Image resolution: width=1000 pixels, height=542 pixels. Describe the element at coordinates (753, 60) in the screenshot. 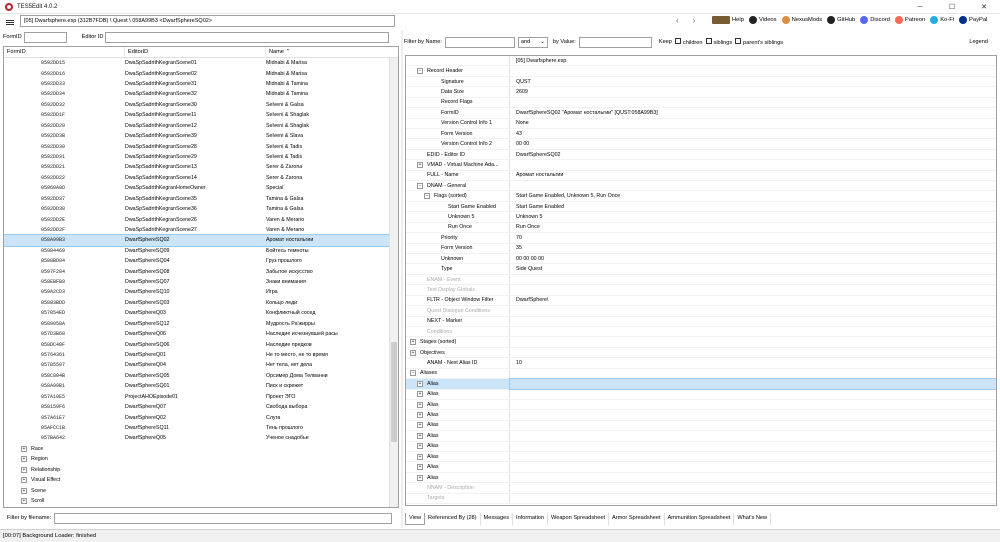

I see `plugin-column-header: [05] Dwarfsphere.esp` at that location.